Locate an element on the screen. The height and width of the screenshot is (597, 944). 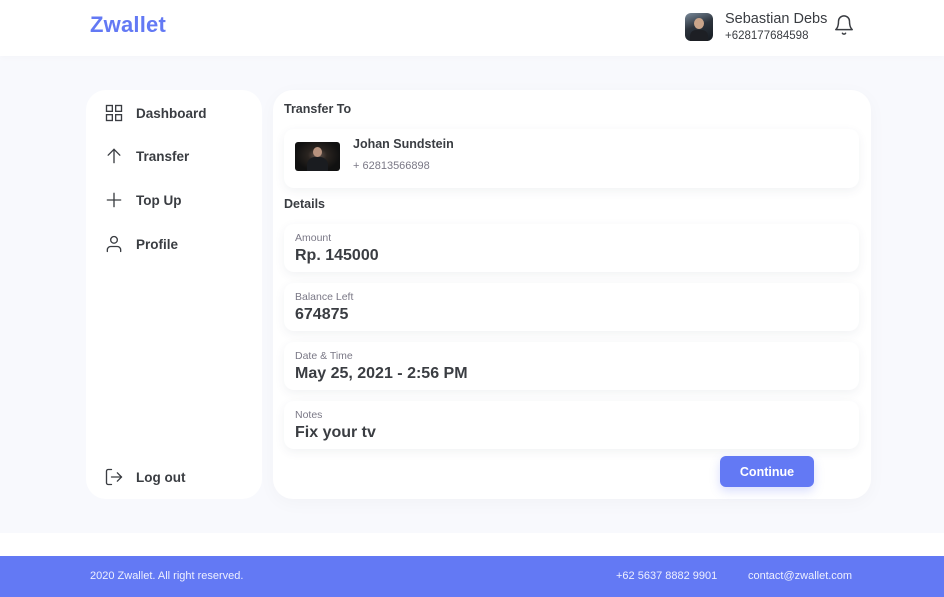
recipient-name: Johan Sundstein is located at coordinates (403, 144).